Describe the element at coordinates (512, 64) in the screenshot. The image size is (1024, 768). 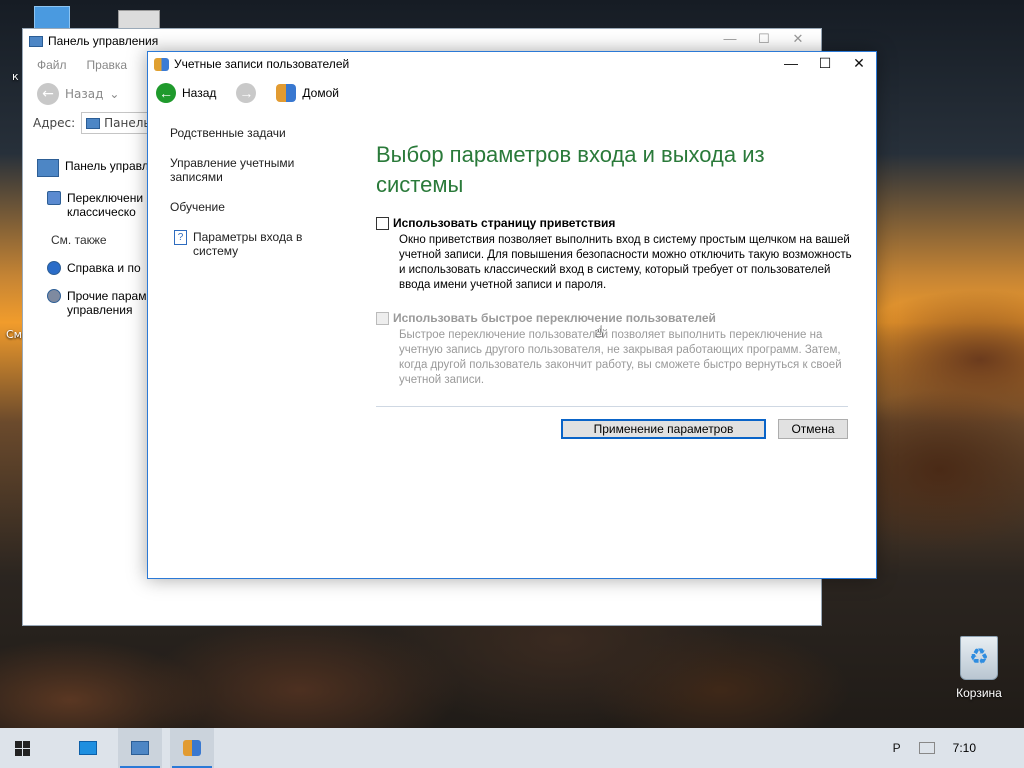
I see `user-accounts-titlebar: Учетные записи пользователей — ☐ ✕` at that location.